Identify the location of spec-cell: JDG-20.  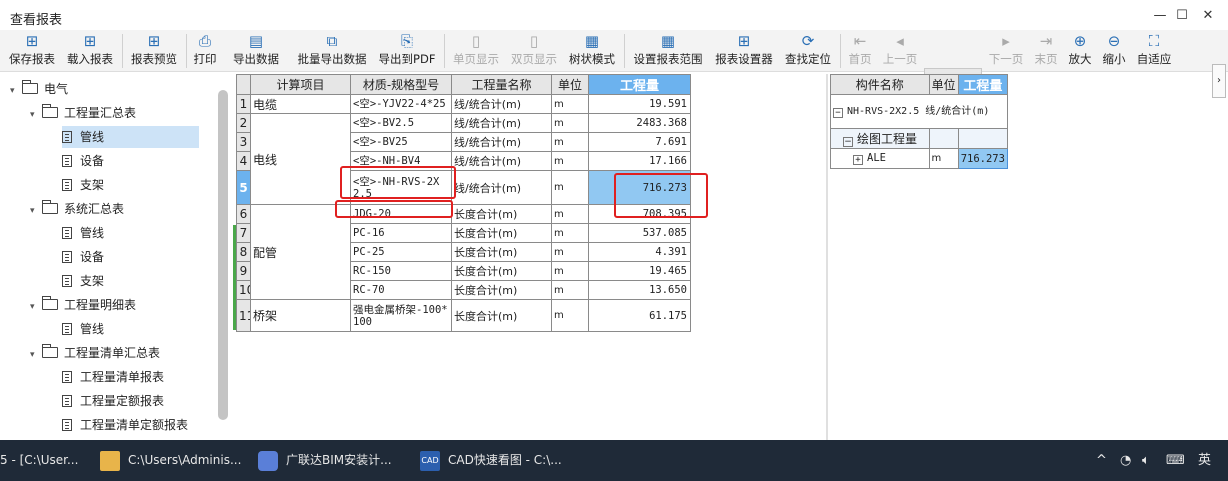
(401, 214).